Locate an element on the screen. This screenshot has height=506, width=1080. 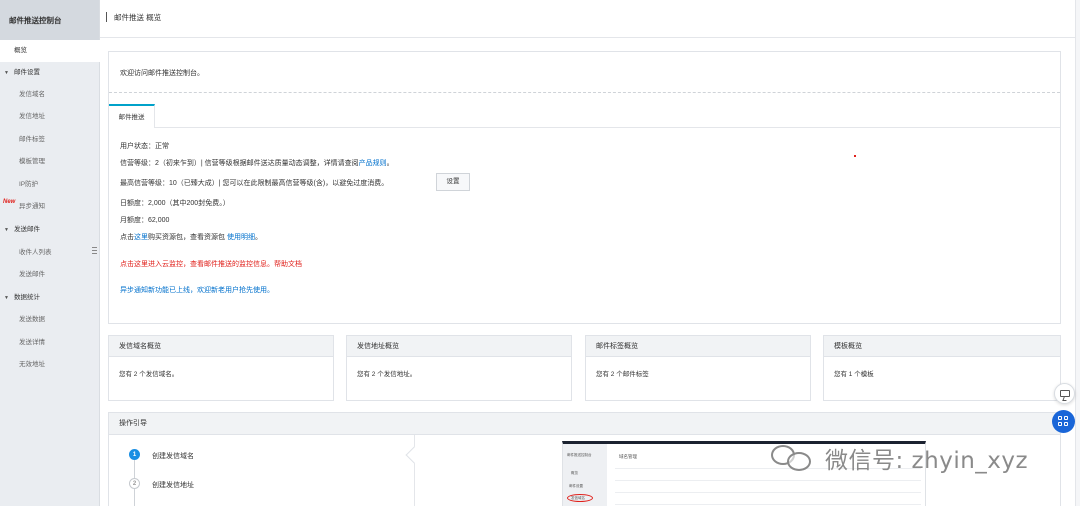
step-create-domain: 创建发信域名 is located at coordinates (173, 456).